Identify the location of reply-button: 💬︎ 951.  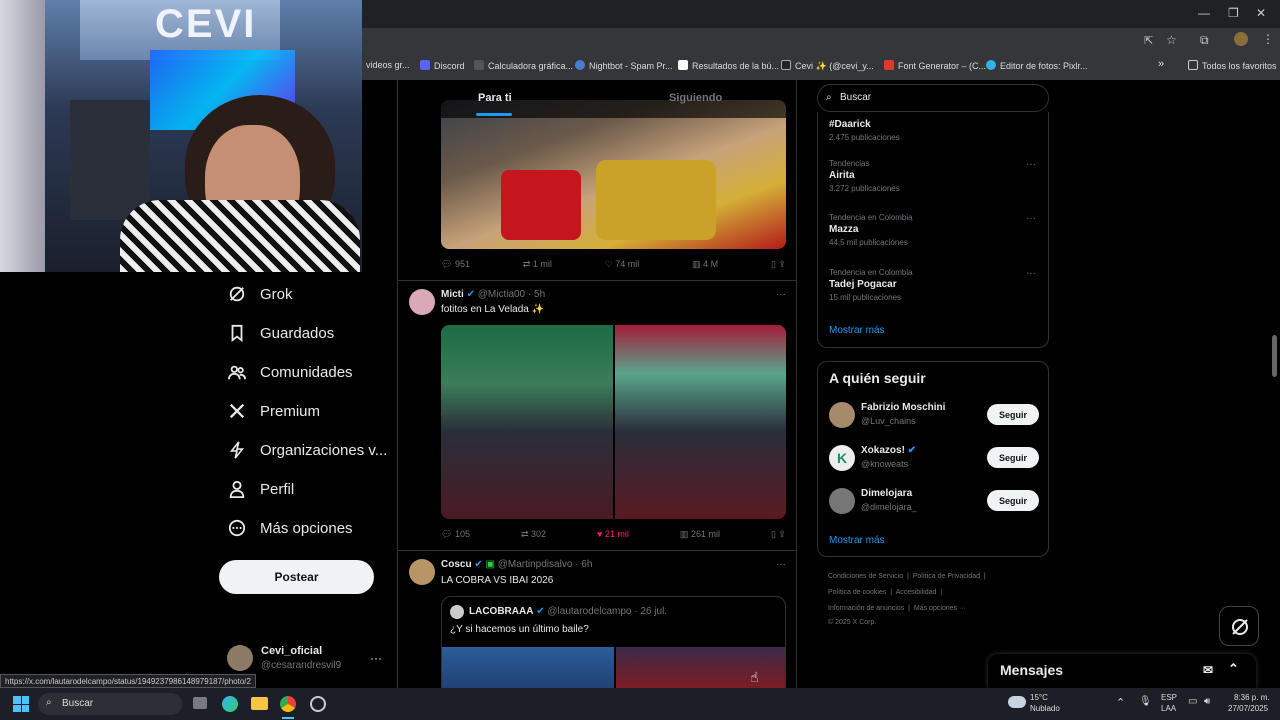
(455, 264).